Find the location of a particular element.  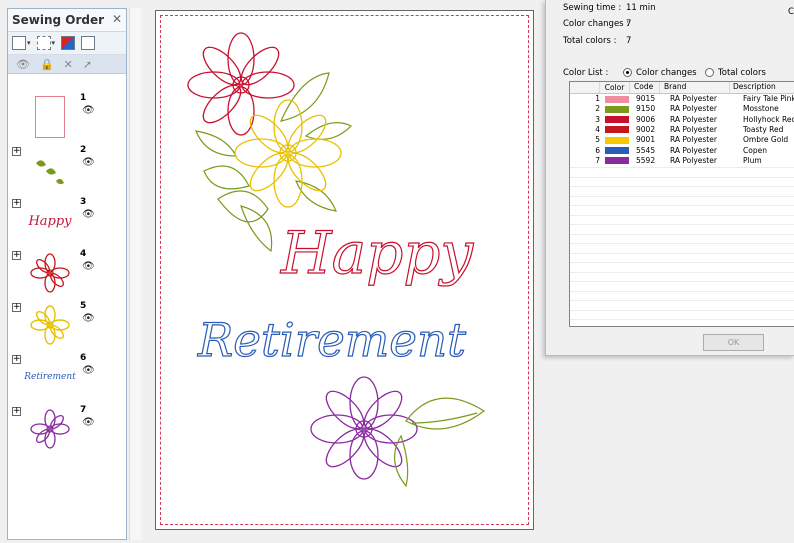

item-number: 7 is located at coordinates (83, 410).